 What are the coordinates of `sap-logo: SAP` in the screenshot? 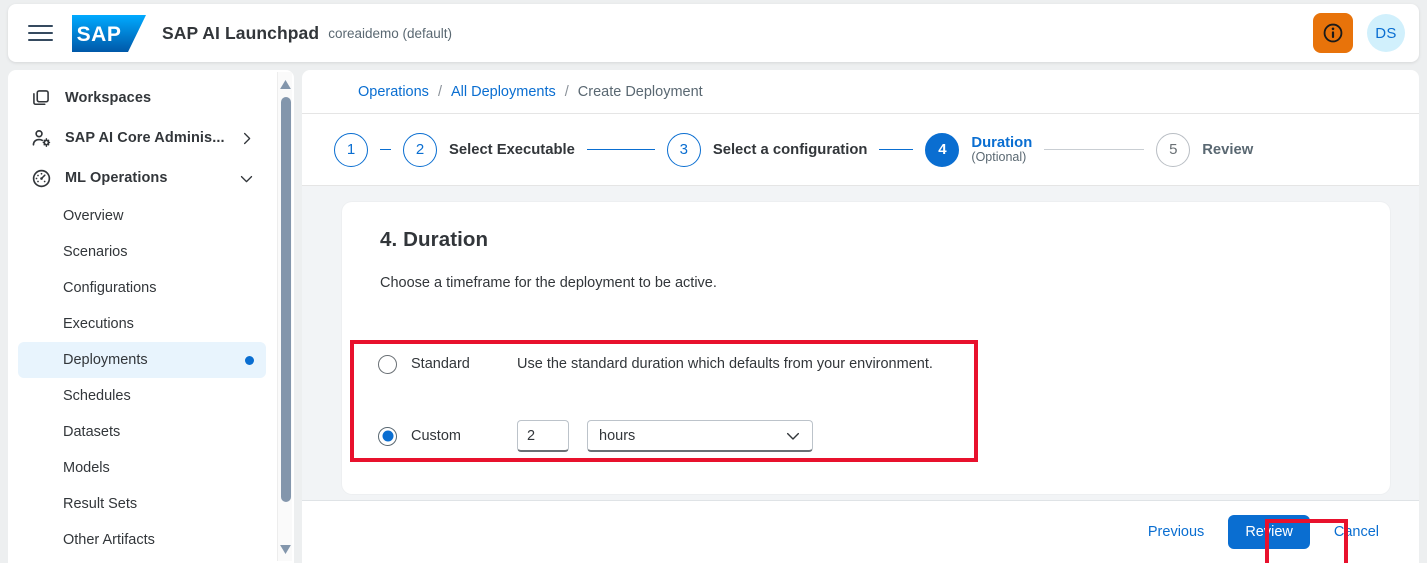 It's located at (109, 33).